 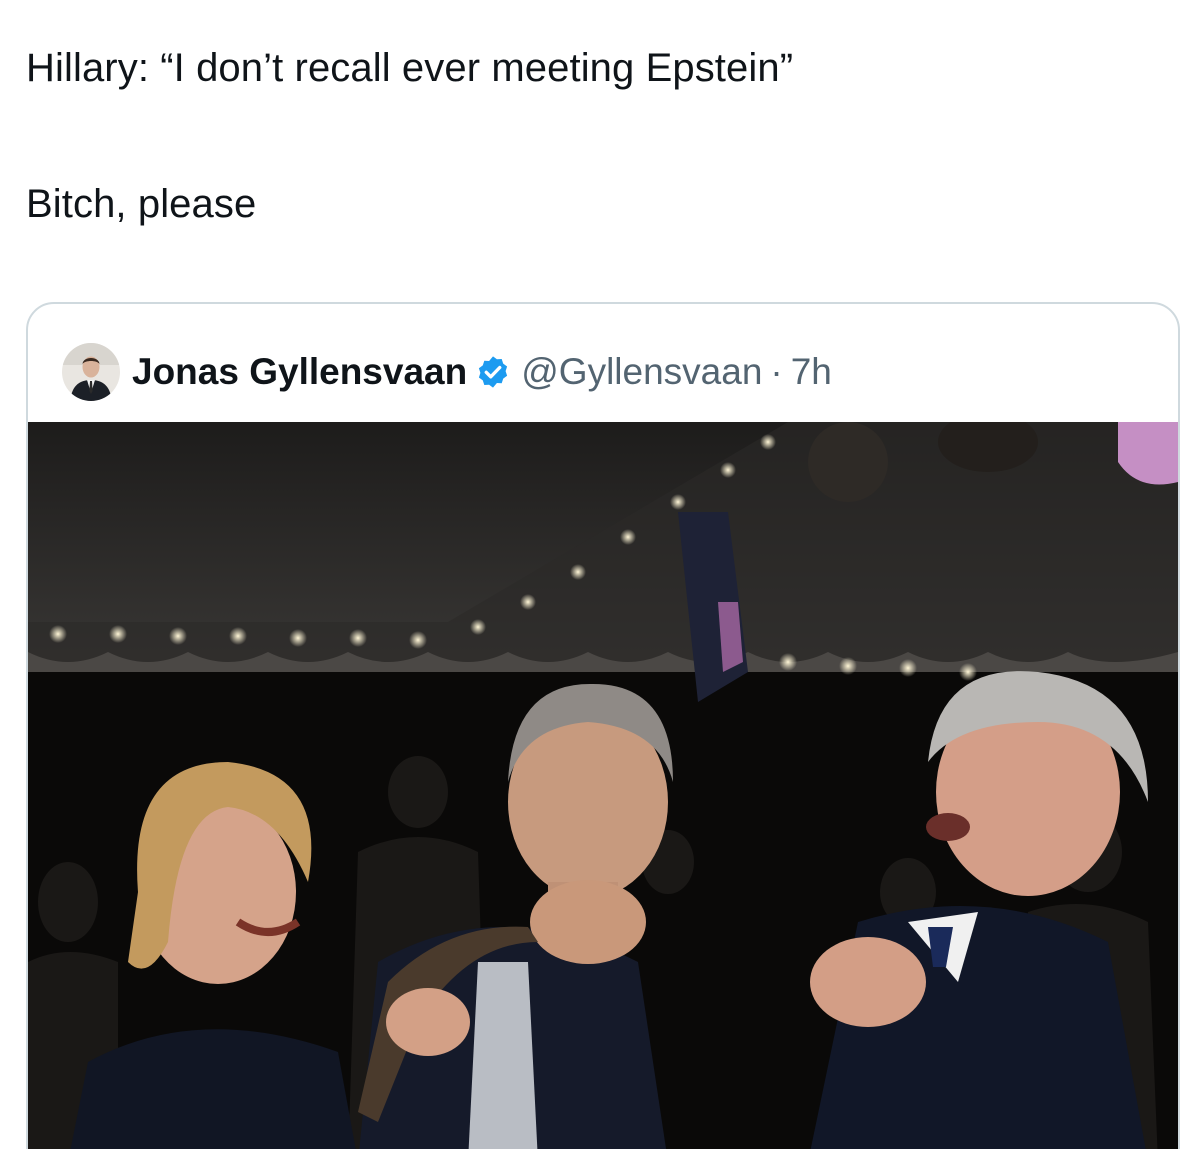 I want to click on quoted-tweet-header: Jonas Gyllensvaan @Gyllensvaan · 7h, so click(x=447, y=372).